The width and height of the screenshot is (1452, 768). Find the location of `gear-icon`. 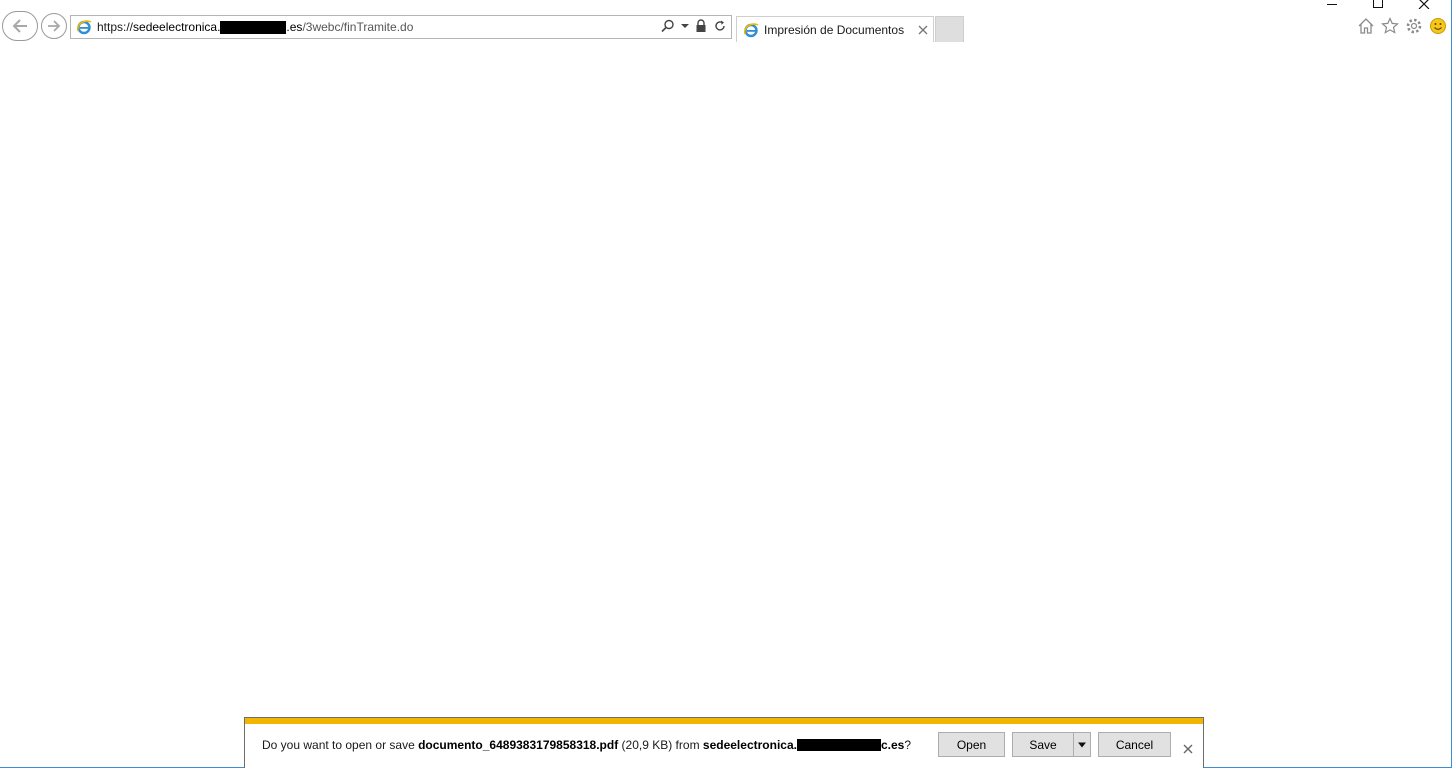

gear-icon is located at coordinates (1414, 26).